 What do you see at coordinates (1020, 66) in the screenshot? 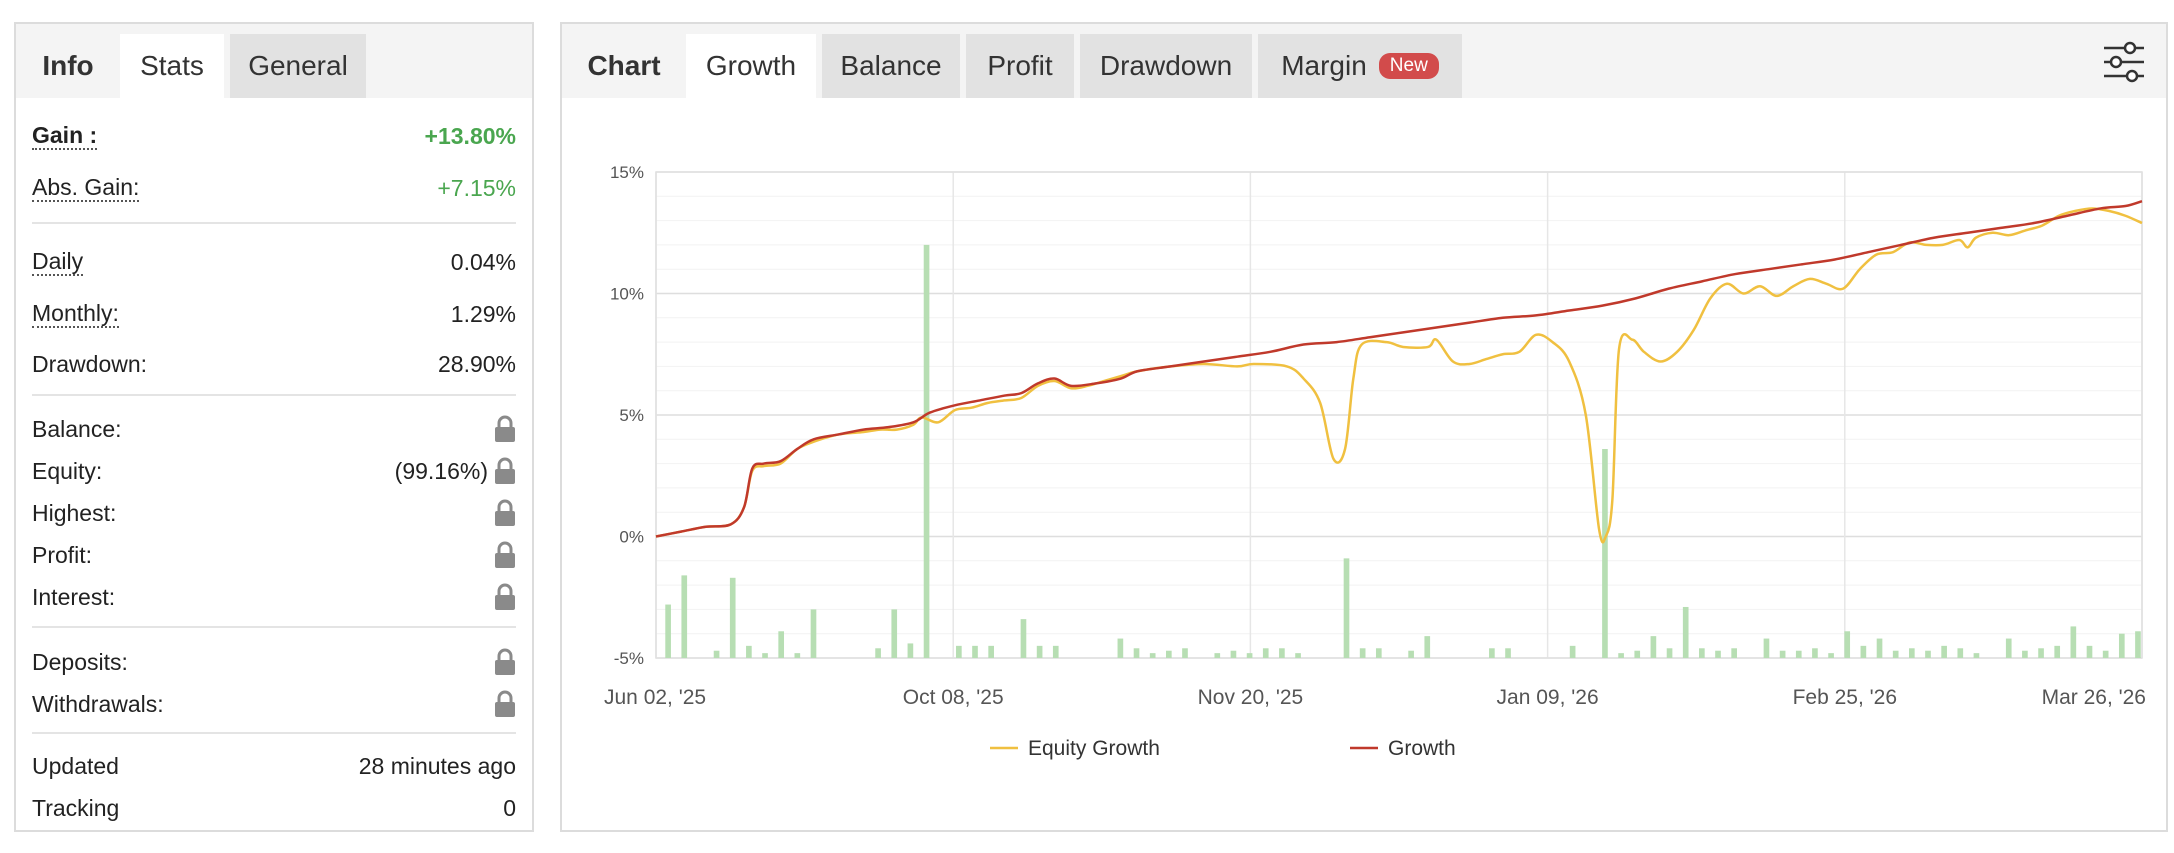
I see `tab-profit: Profit` at bounding box center [1020, 66].